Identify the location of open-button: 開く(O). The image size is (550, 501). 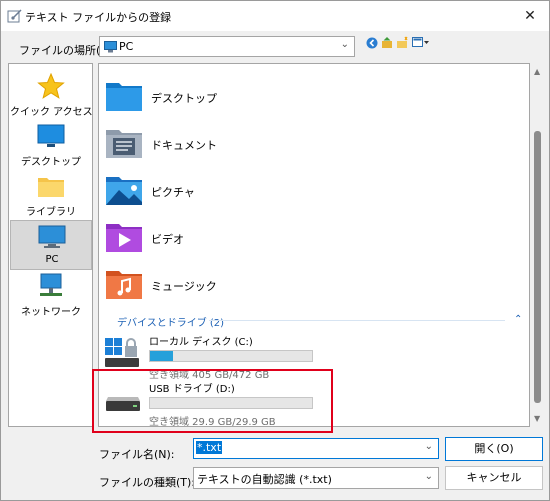
(494, 449).